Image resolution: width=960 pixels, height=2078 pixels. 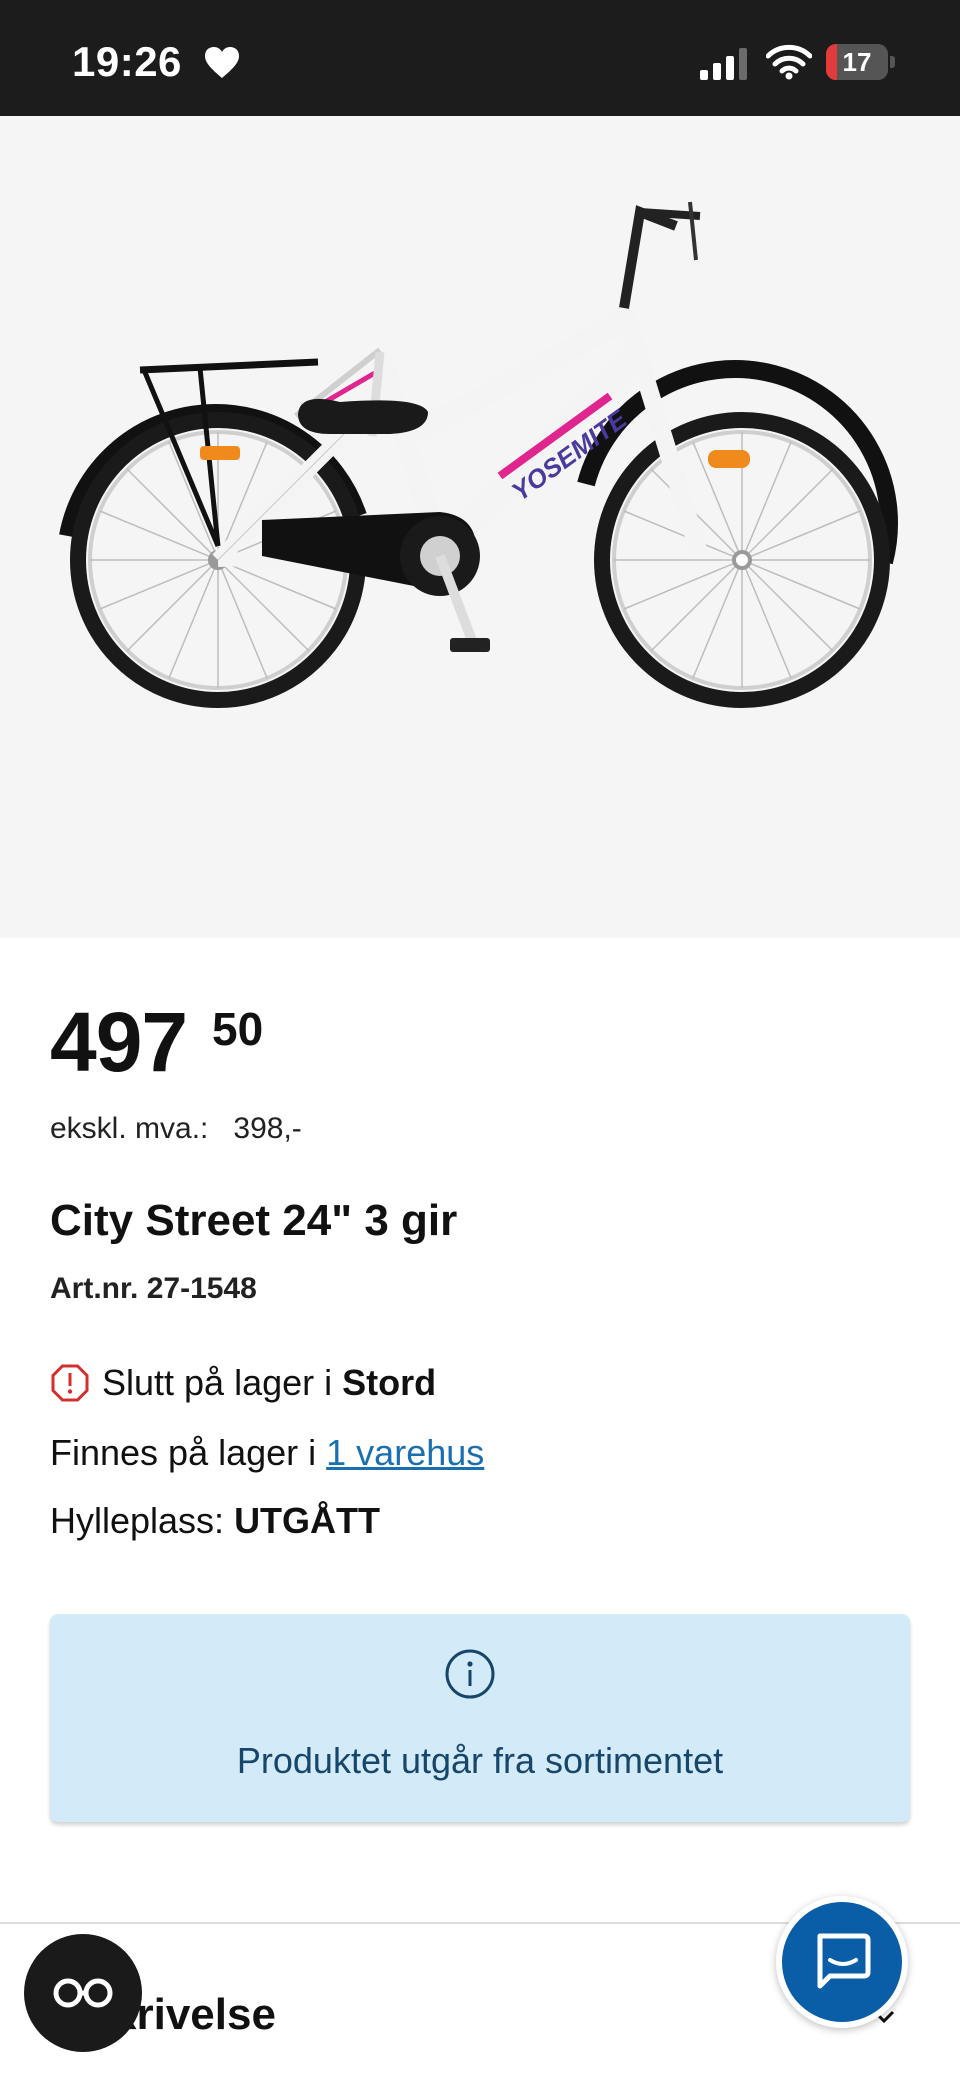 I want to click on shelf-label: Hylleplass:, so click(x=142, y=1520).